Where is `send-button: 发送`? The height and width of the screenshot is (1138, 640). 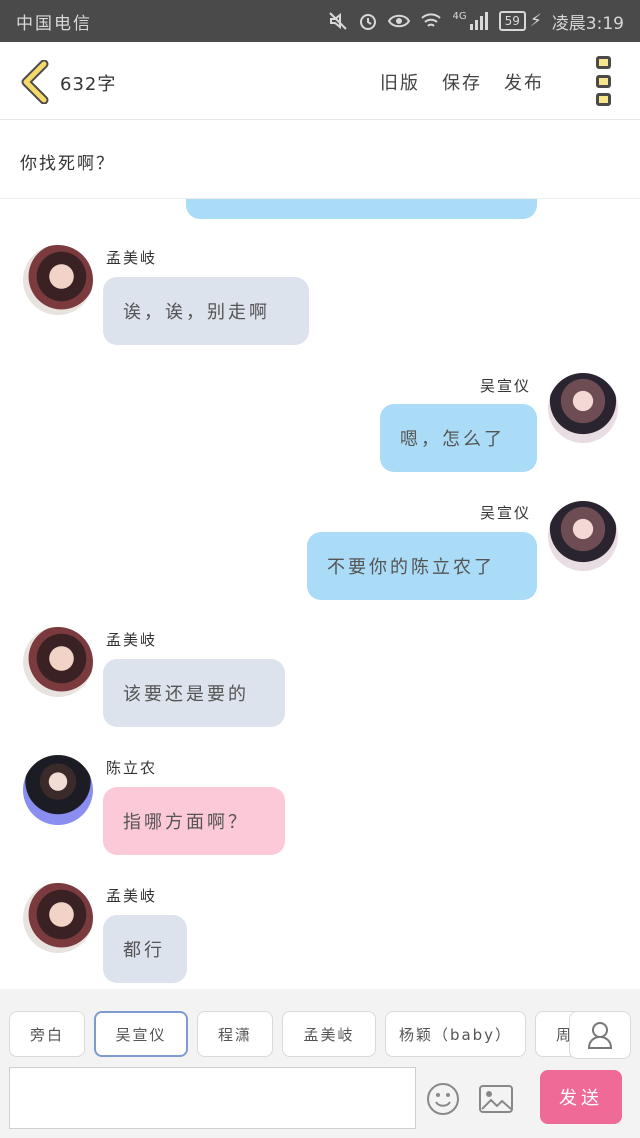 send-button: 发送 is located at coordinates (581, 1097).